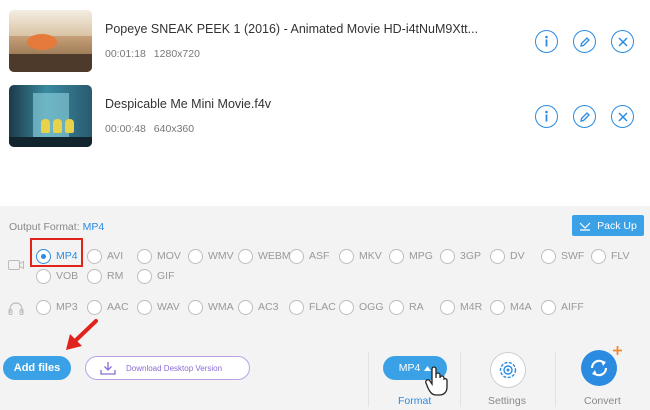 This screenshot has height=410, width=650. I want to click on red-arrow-icon, so click(82, 334).